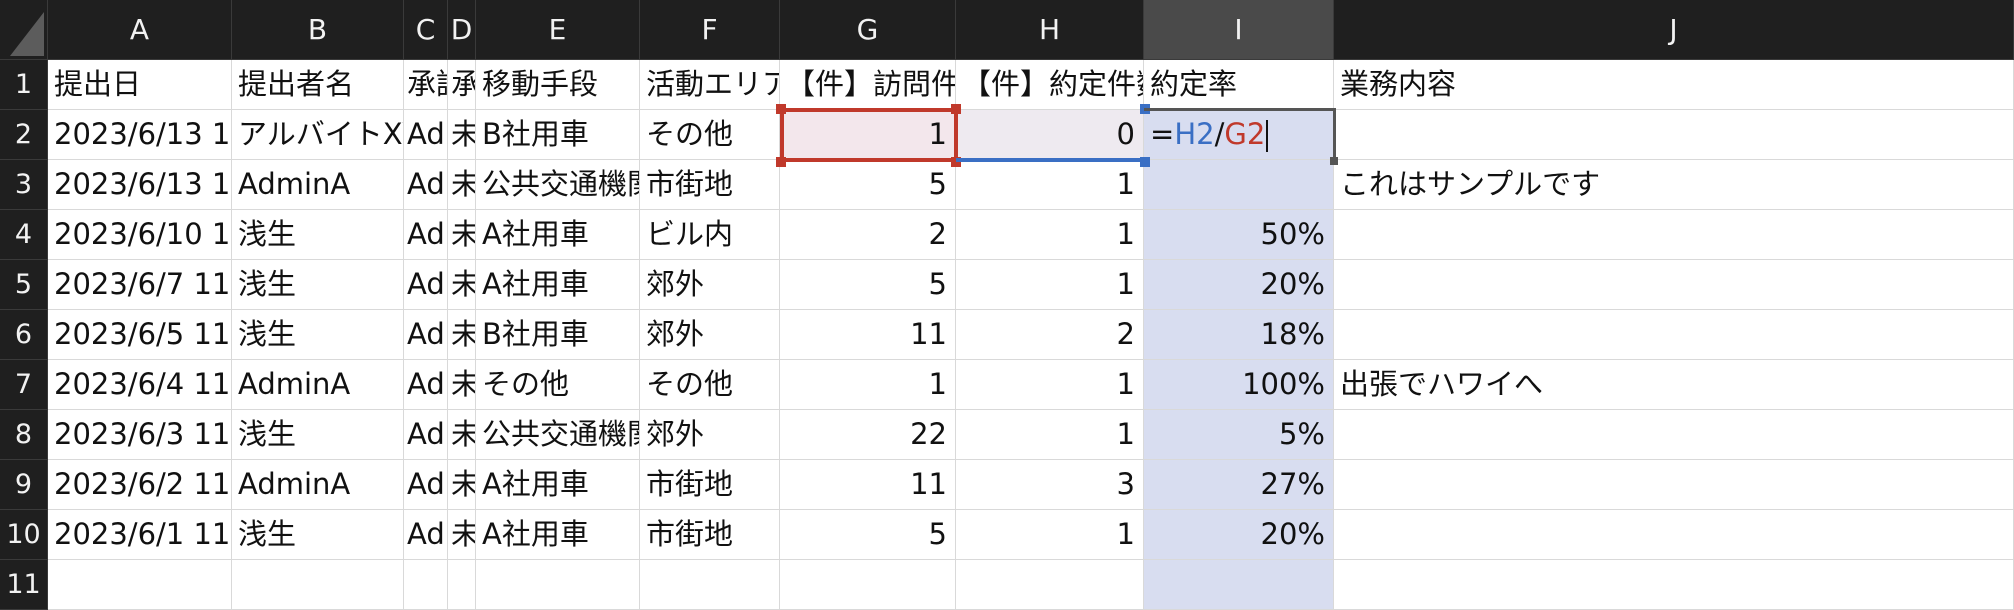 Image resolution: width=2014 pixels, height=610 pixels. I want to click on row-header-9: 9, so click(24, 485).